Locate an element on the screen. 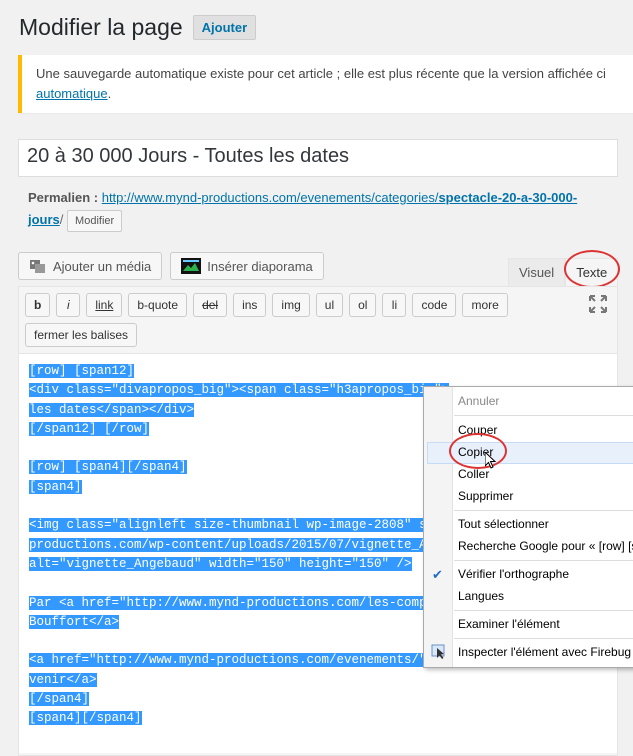  mouse-cursor-icon is located at coordinates (491, 460).